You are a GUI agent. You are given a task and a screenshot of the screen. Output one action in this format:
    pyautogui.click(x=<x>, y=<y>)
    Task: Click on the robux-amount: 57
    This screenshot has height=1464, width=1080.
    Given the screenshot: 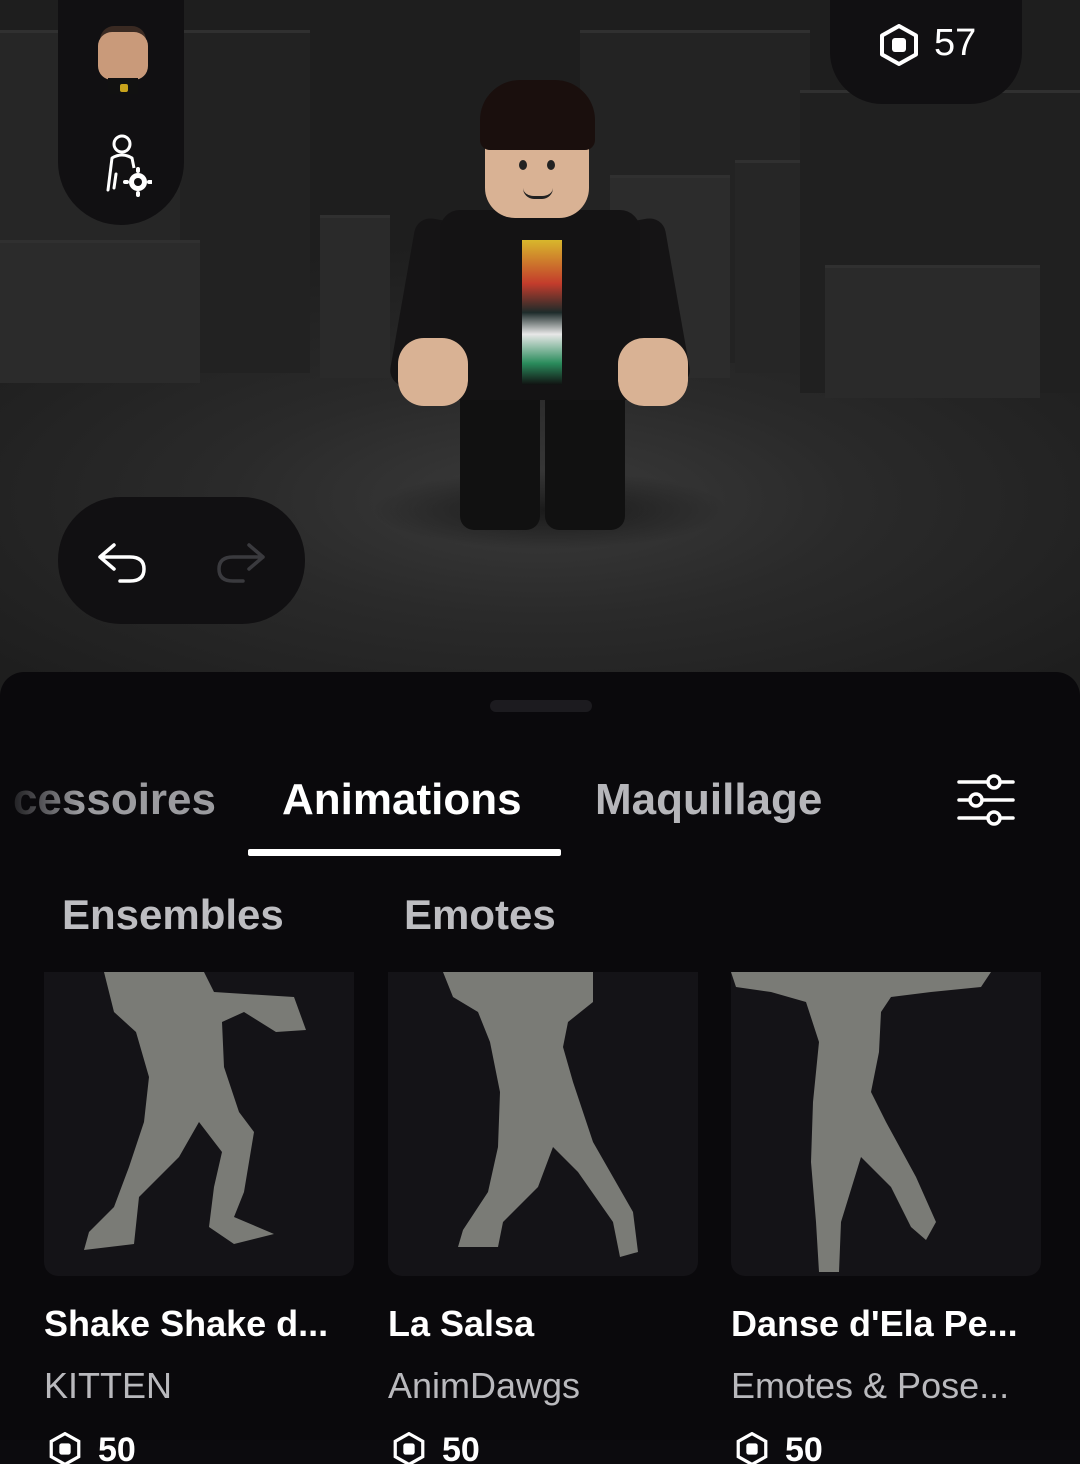 What is the action you would take?
    pyautogui.click(x=955, y=43)
    